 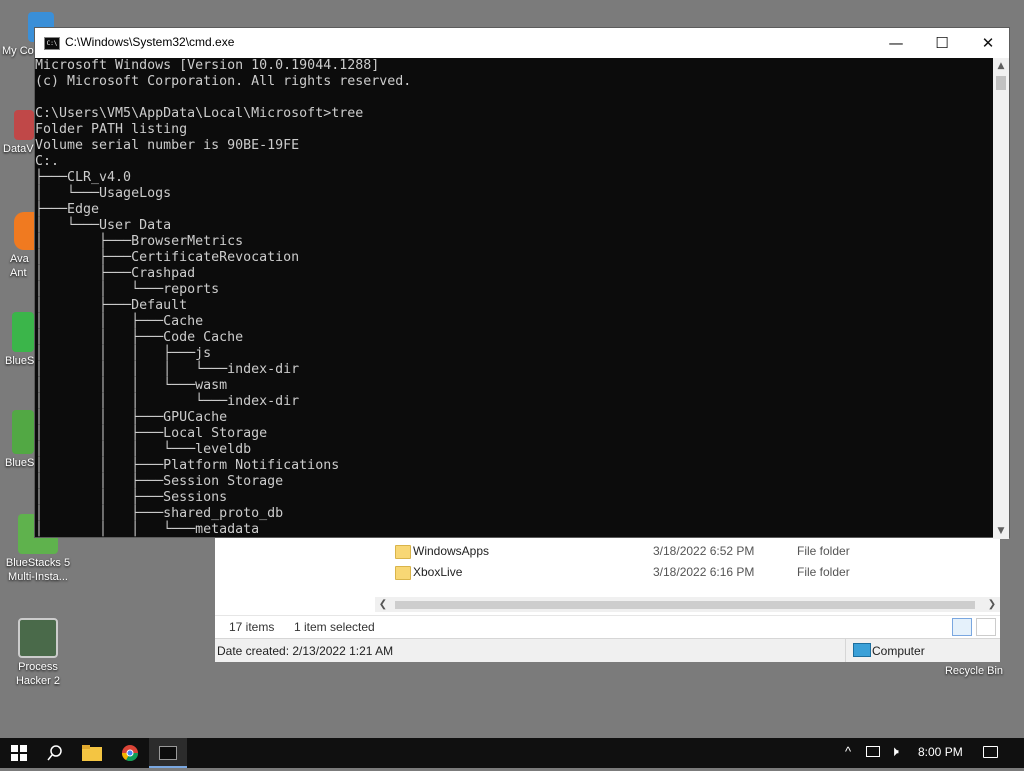 I want to click on cmd-icon: C:\, so click(x=52, y=43).